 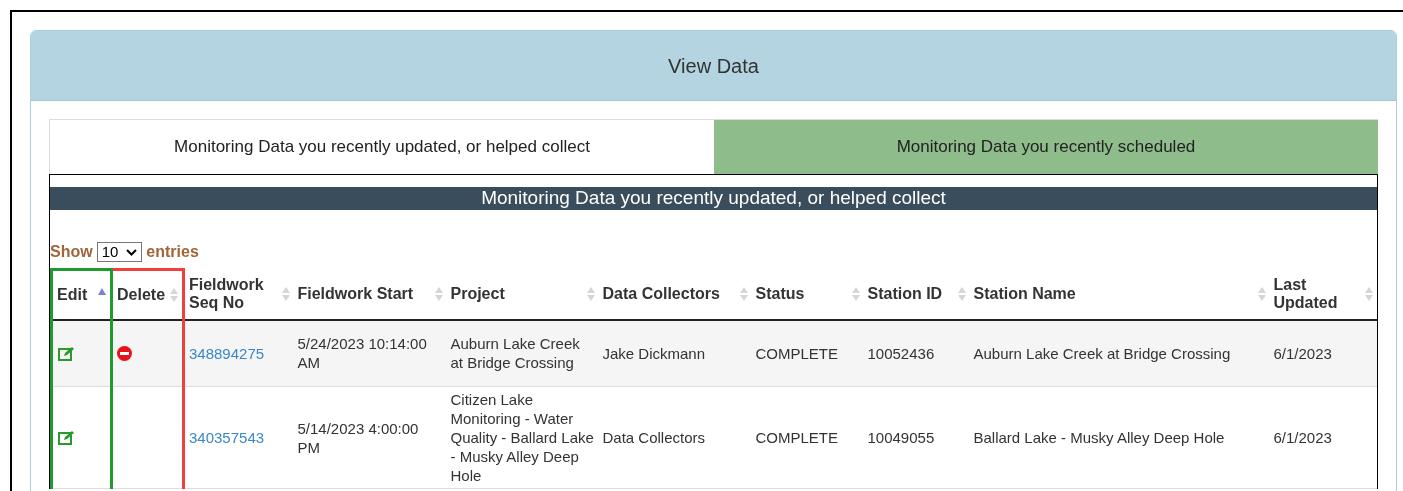 What do you see at coordinates (807, 294) in the screenshot?
I see `column-header: Status` at bounding box center [807, 294].